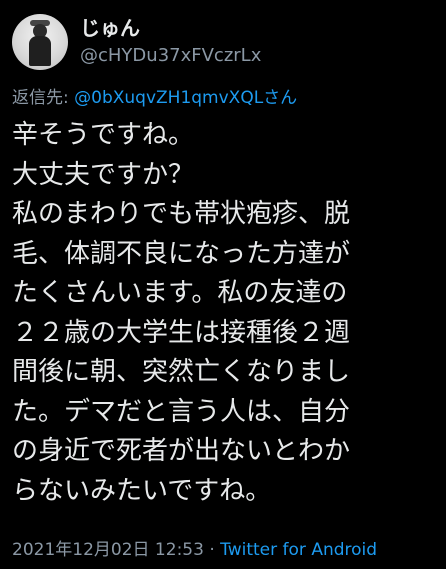 The height and width of the screenshot is (569, 446). Describe the element at coordinates (108, 550) in the screenshot. I see `tweet-timestamp: 2021年12月02日 12:53` at that location.